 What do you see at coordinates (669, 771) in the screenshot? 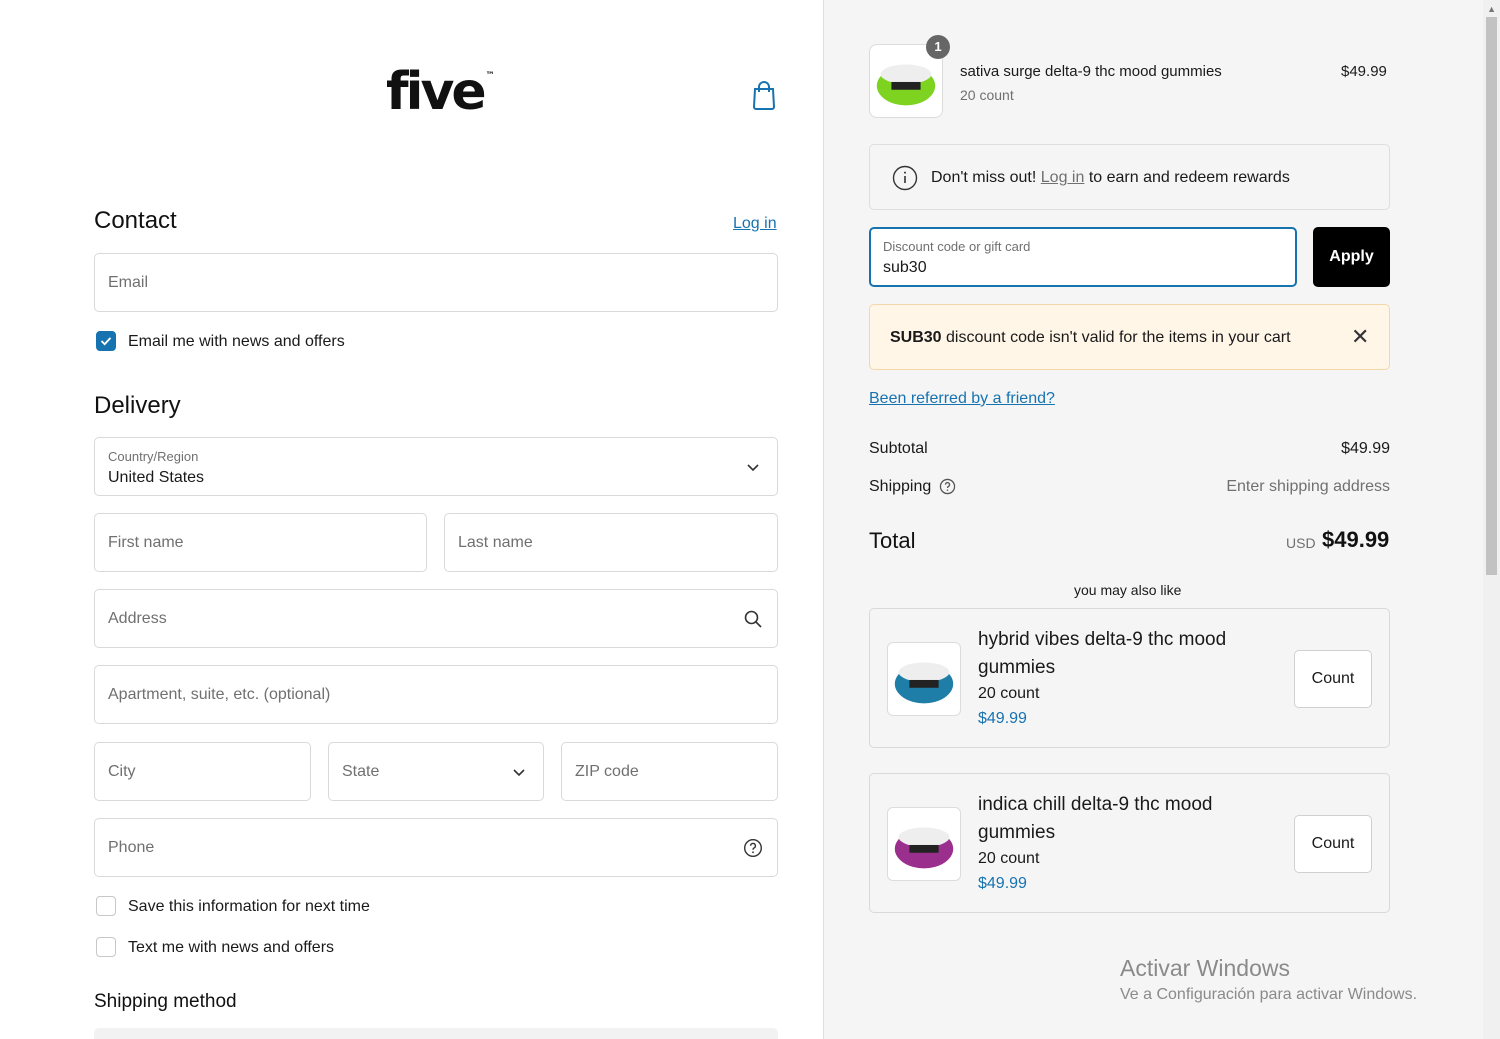
I see `zip-field: ZIP code` at bounding box center [669, 771].